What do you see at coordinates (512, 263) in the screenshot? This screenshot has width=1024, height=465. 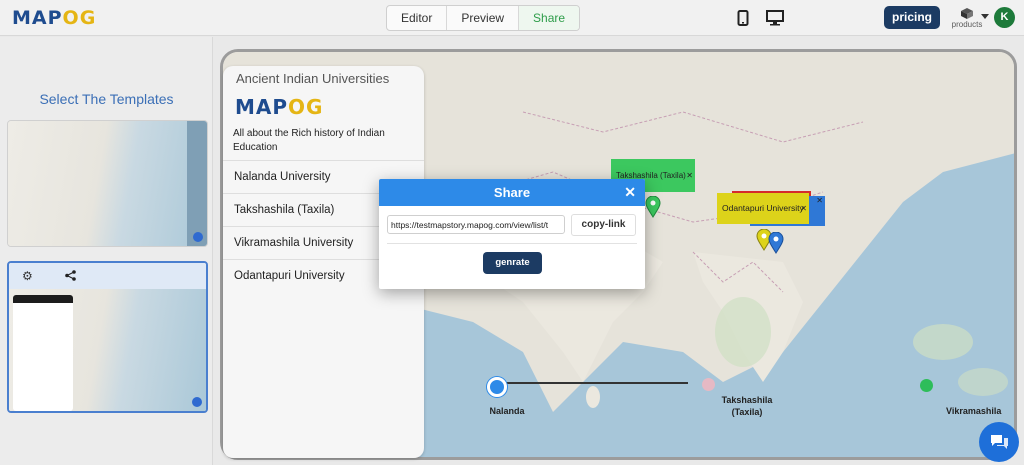 I see `generate-button: genrate` at bounding box center [512, 263].